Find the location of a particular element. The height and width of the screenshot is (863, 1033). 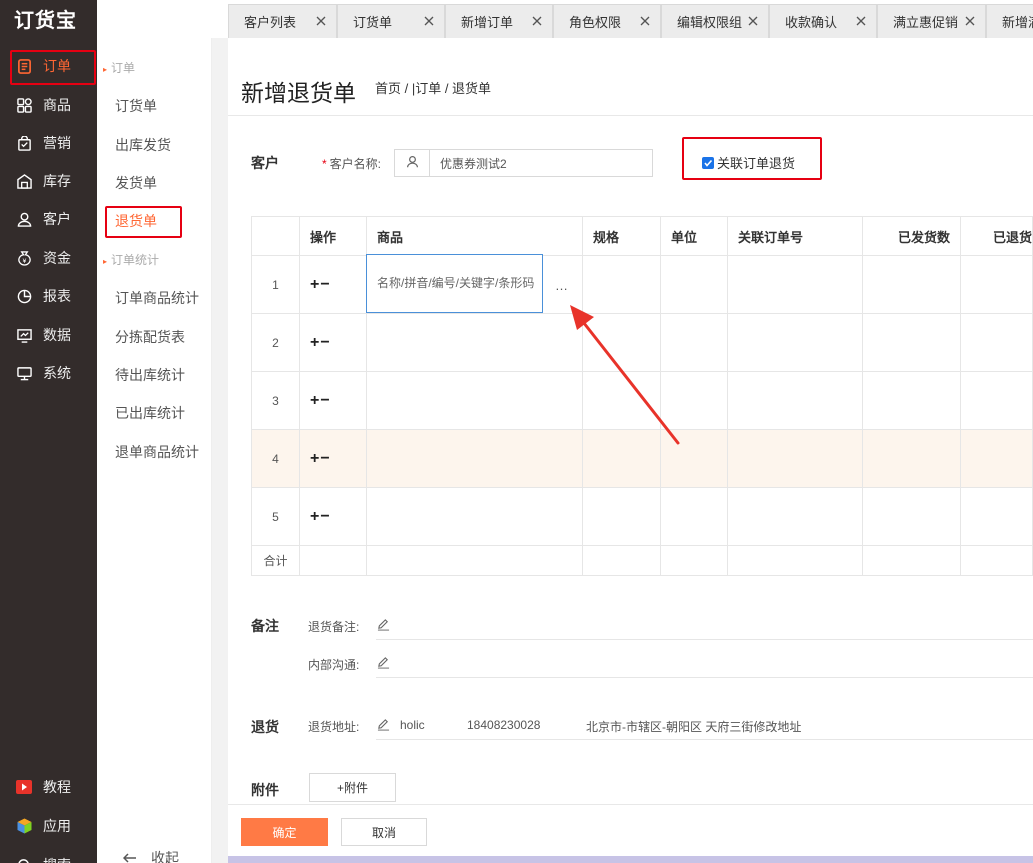

subnav-item-shipped-stats: 已出库统计 is located at coordinates (150, 413).